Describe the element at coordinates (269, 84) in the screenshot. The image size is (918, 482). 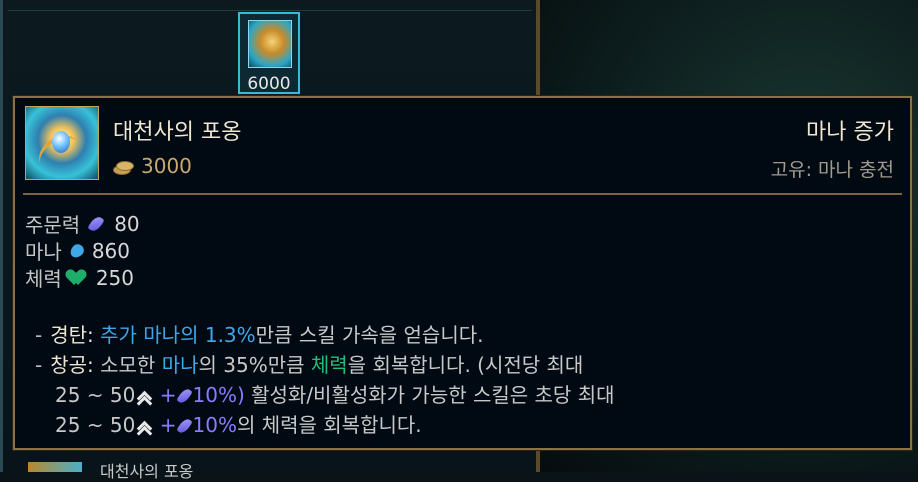
I see `shop-item-price: 6000` at that location.